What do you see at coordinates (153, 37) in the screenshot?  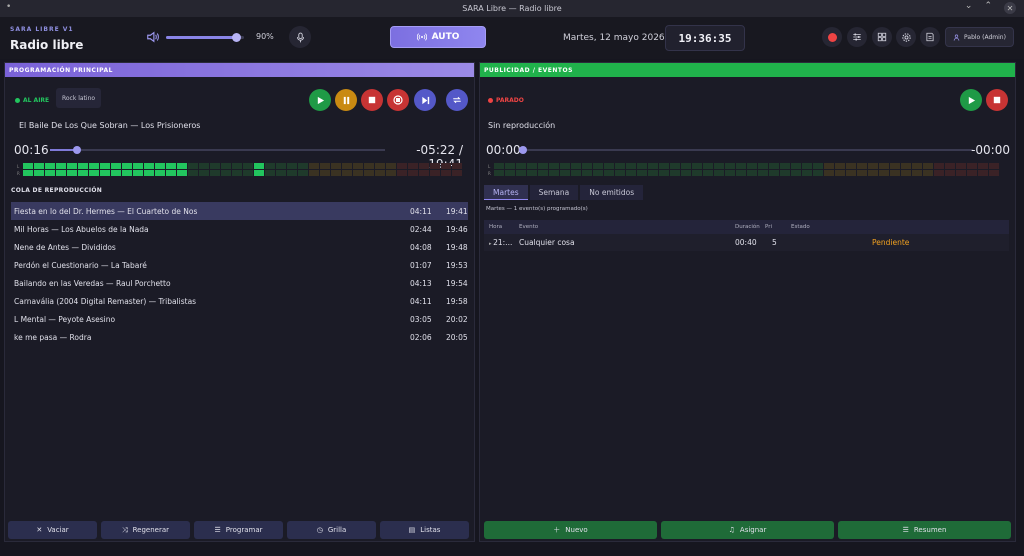 I see `volume-icon` at bounding box center [153, 37].